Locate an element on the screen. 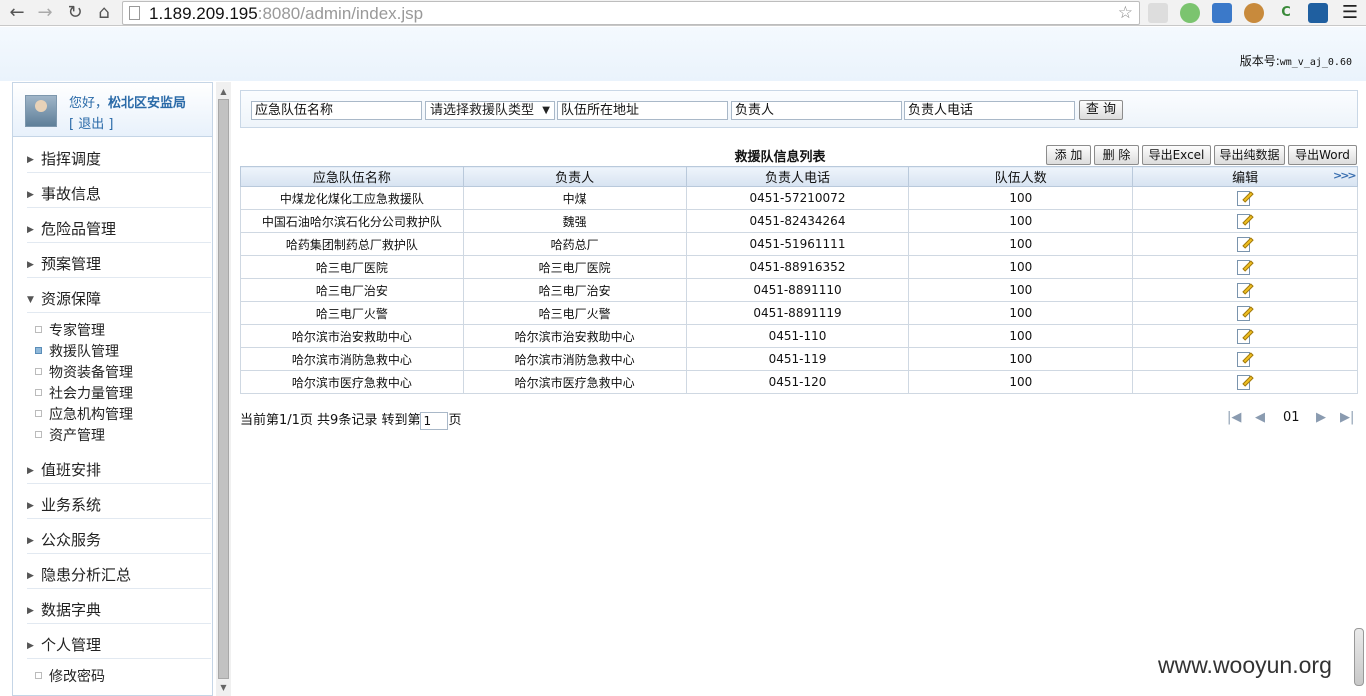 The image size is (1366, 696). caret-right-icon: ▶ is located at coordinates (30, 195).